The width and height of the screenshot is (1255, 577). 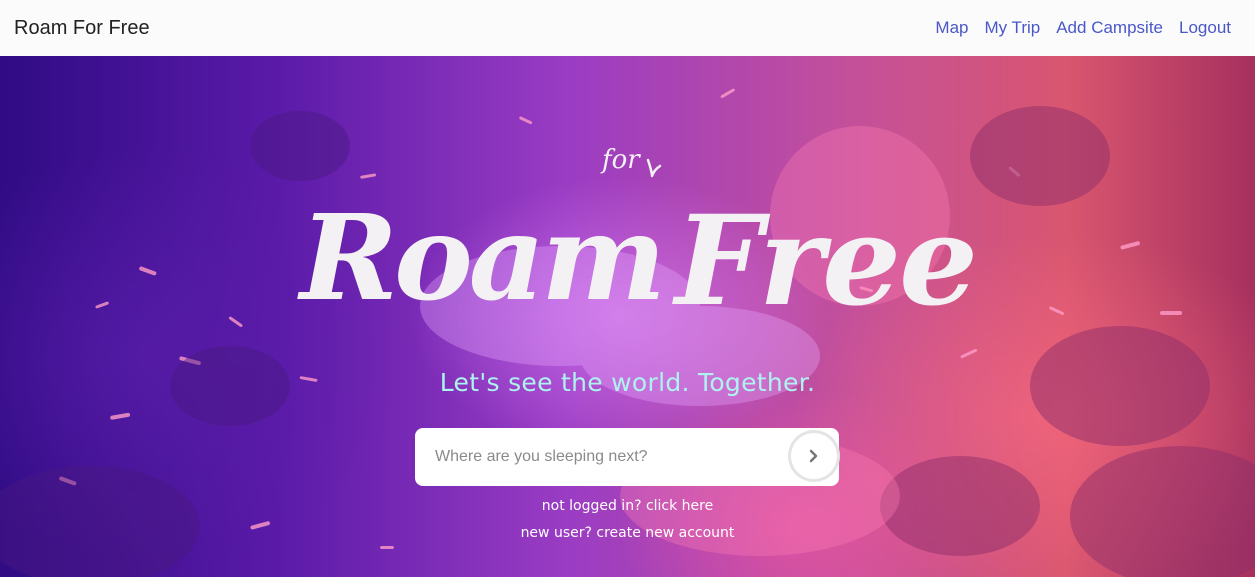 I want to click on signup-link: new user? create new account, so click(x=628, y=533).